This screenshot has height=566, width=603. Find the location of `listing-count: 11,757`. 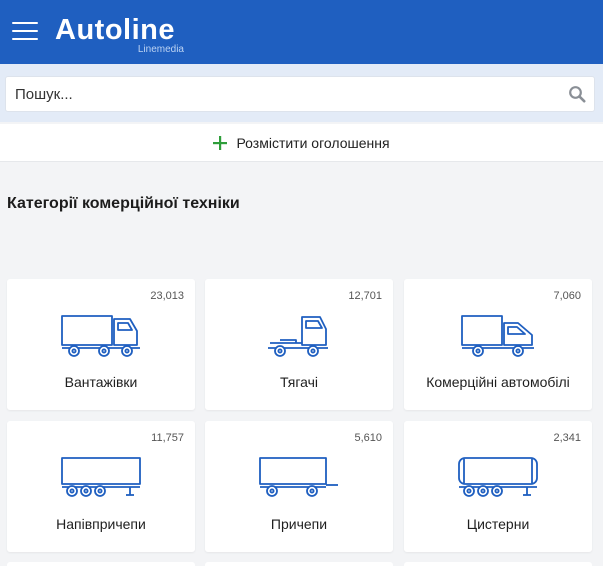

listing-count: 11,757 is located at coordinates (167, 438).